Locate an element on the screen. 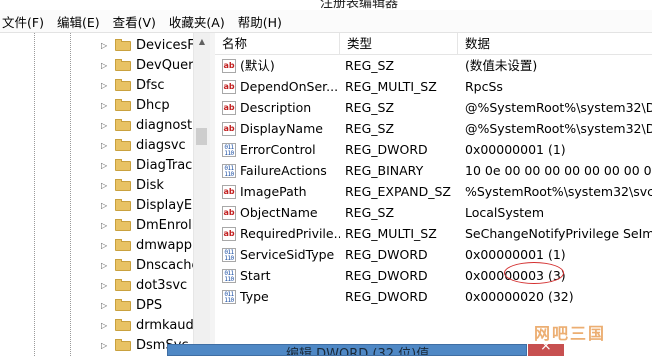  value-data: 0x00000020 (32) is located at coordinates (519, 296).